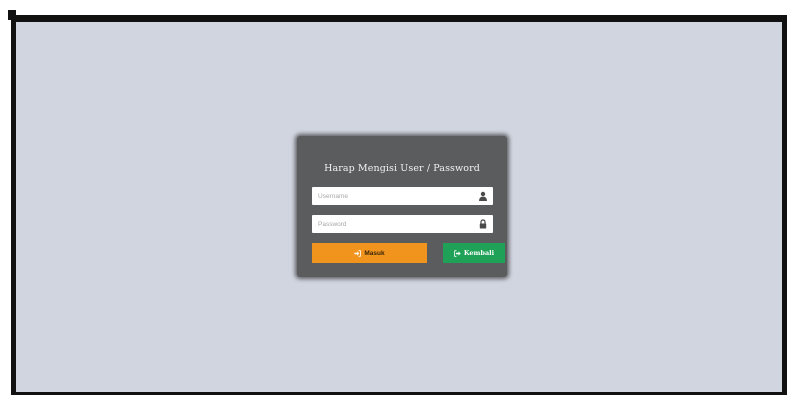 The width and height of the screenshot is (790, 396). I want to click on kembali-button: Kembali, so click(474, 253).